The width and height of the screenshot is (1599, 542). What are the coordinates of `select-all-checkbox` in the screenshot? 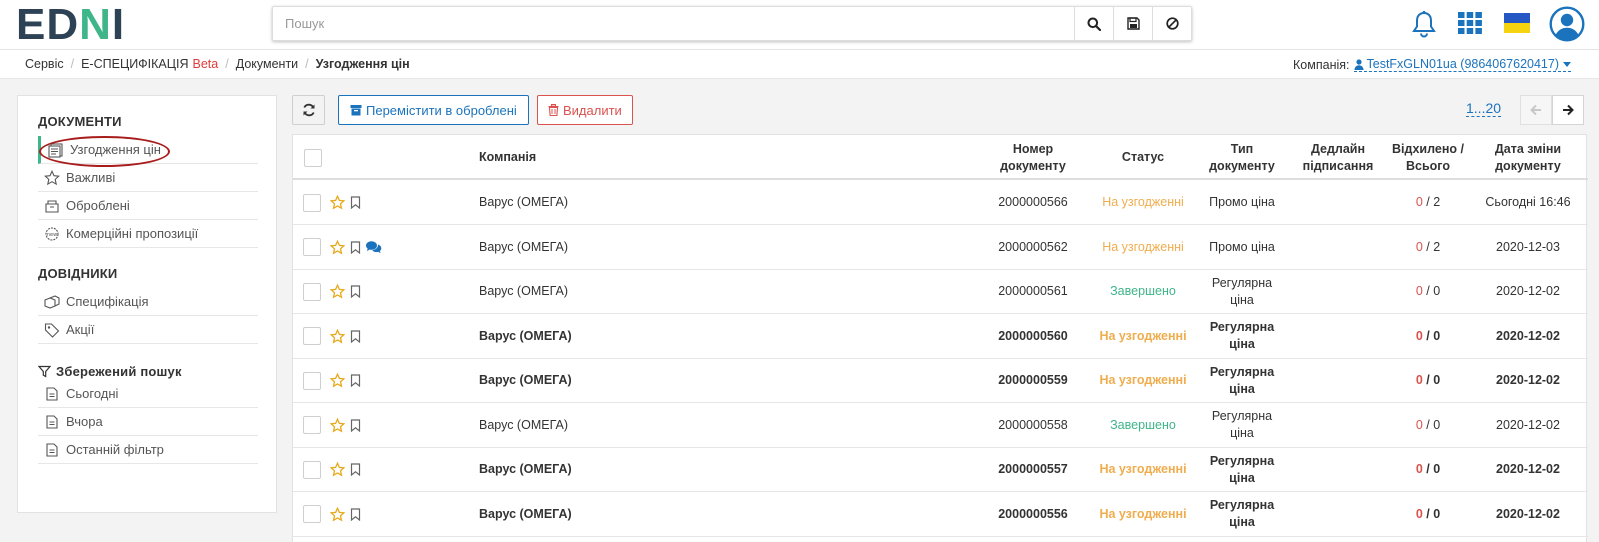 It's located at (313, 157).